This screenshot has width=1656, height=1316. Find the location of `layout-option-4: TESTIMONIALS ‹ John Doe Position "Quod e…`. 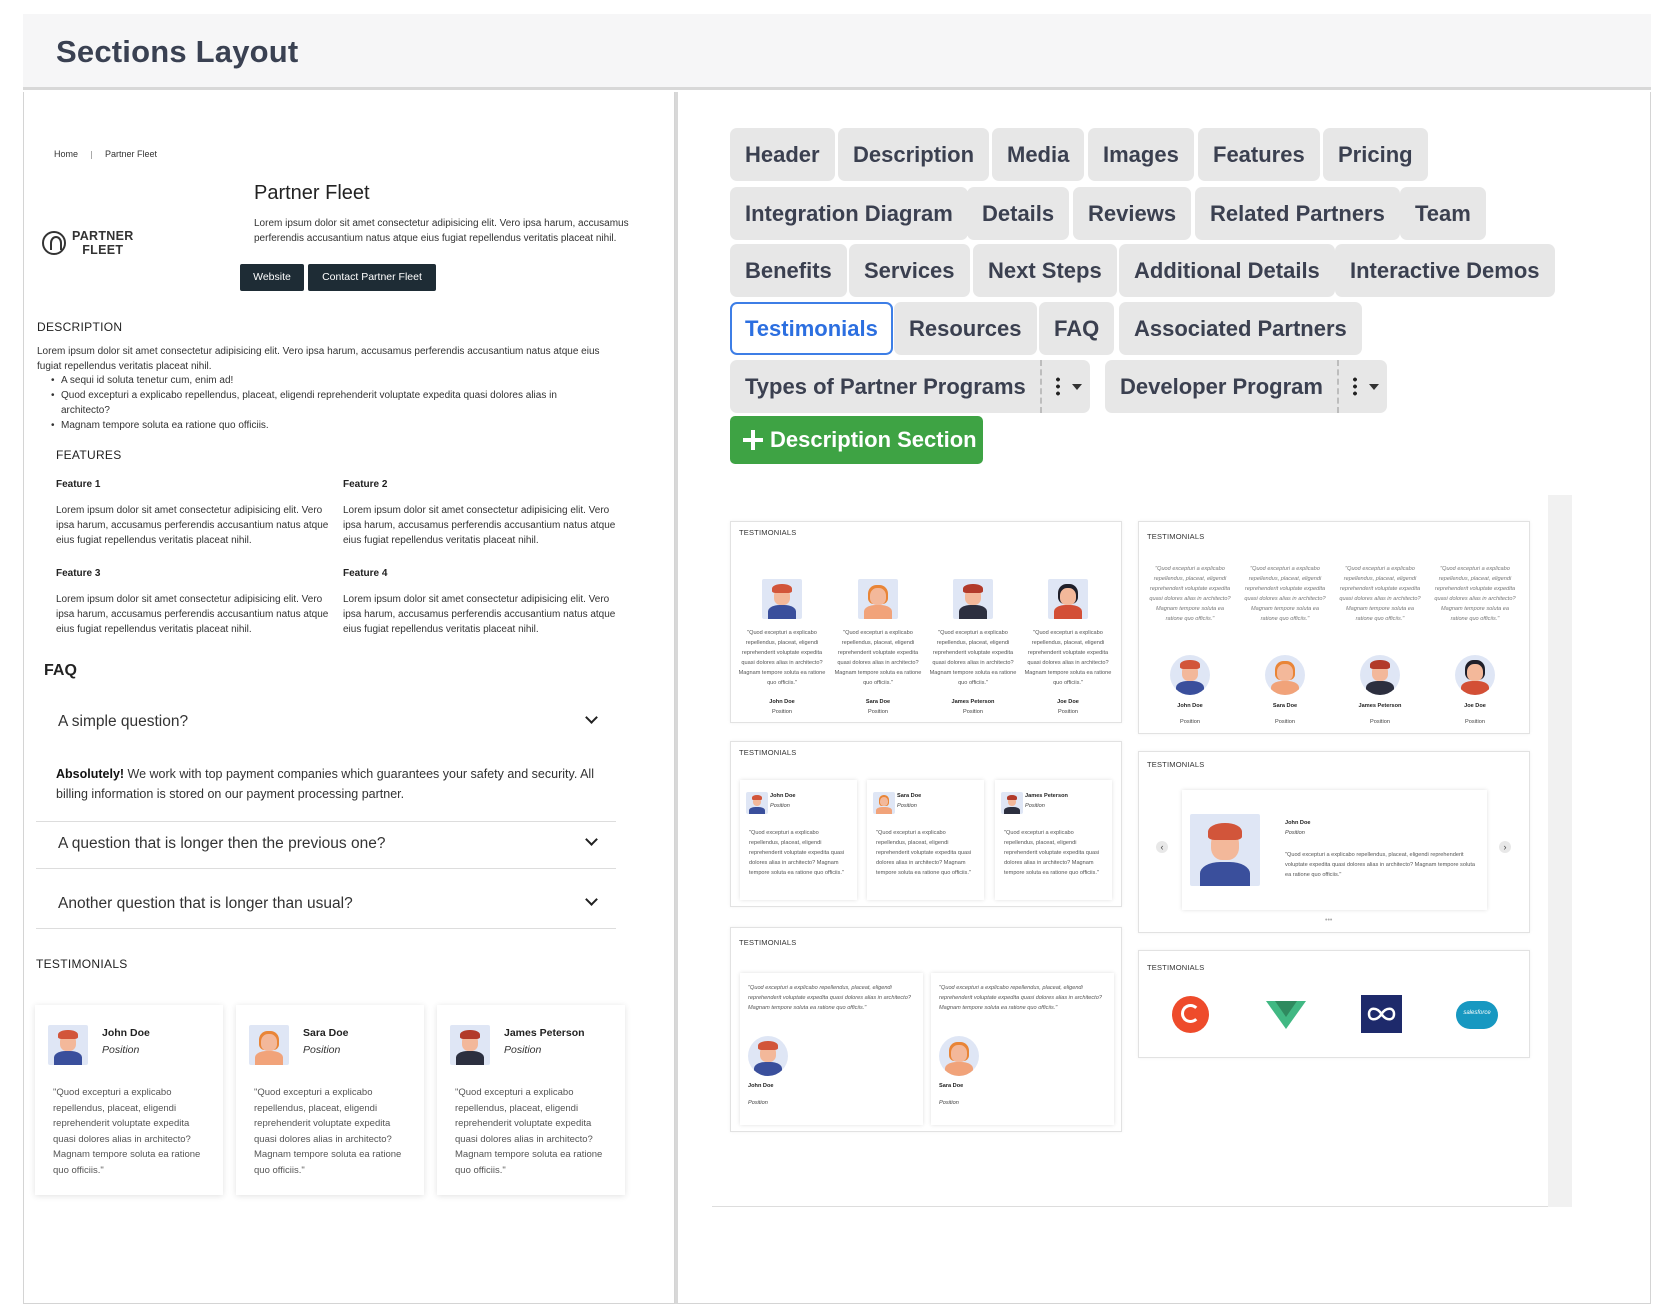

layout-option-4: TESTIMONIALS ‹ John Doe Position "Quod e… is located at coordinates (1334, 842).